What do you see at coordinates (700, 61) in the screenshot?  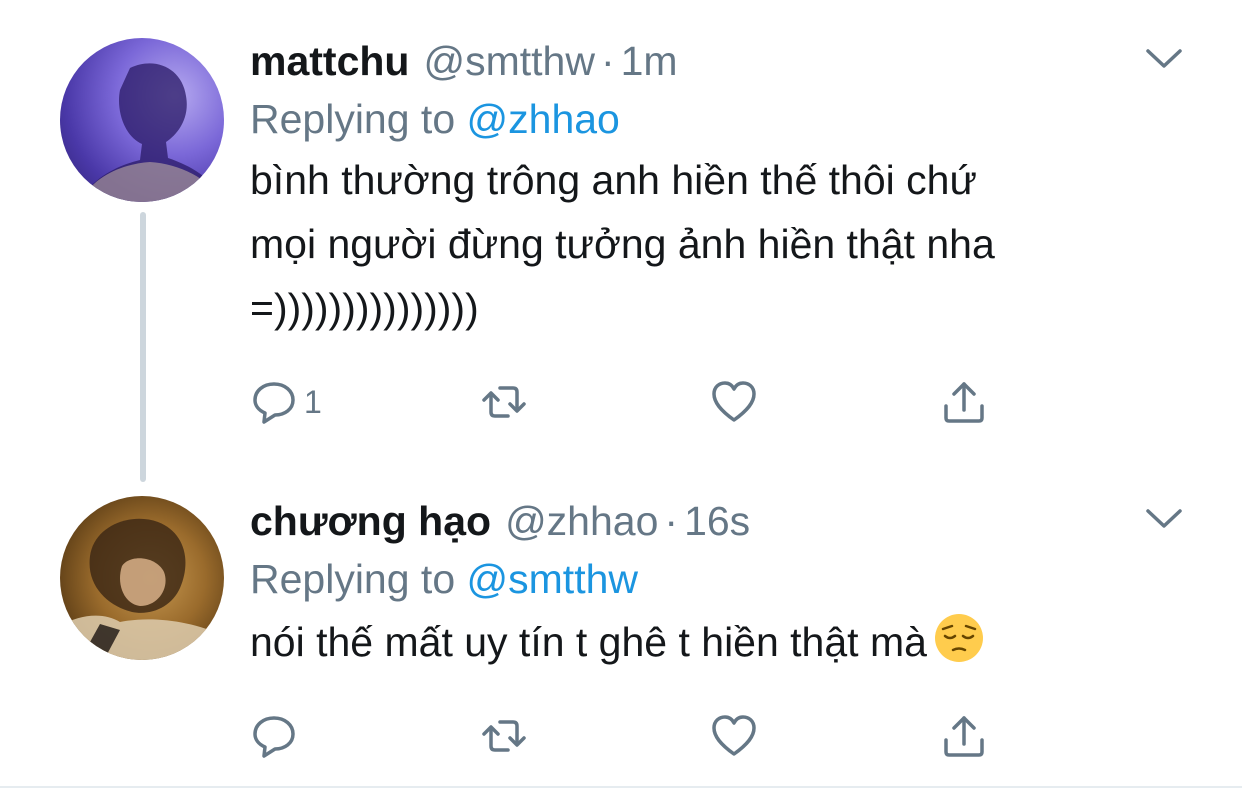 I see `tweet-header: mattchu @smtthw · 1m` at bounding box center [700, 61].